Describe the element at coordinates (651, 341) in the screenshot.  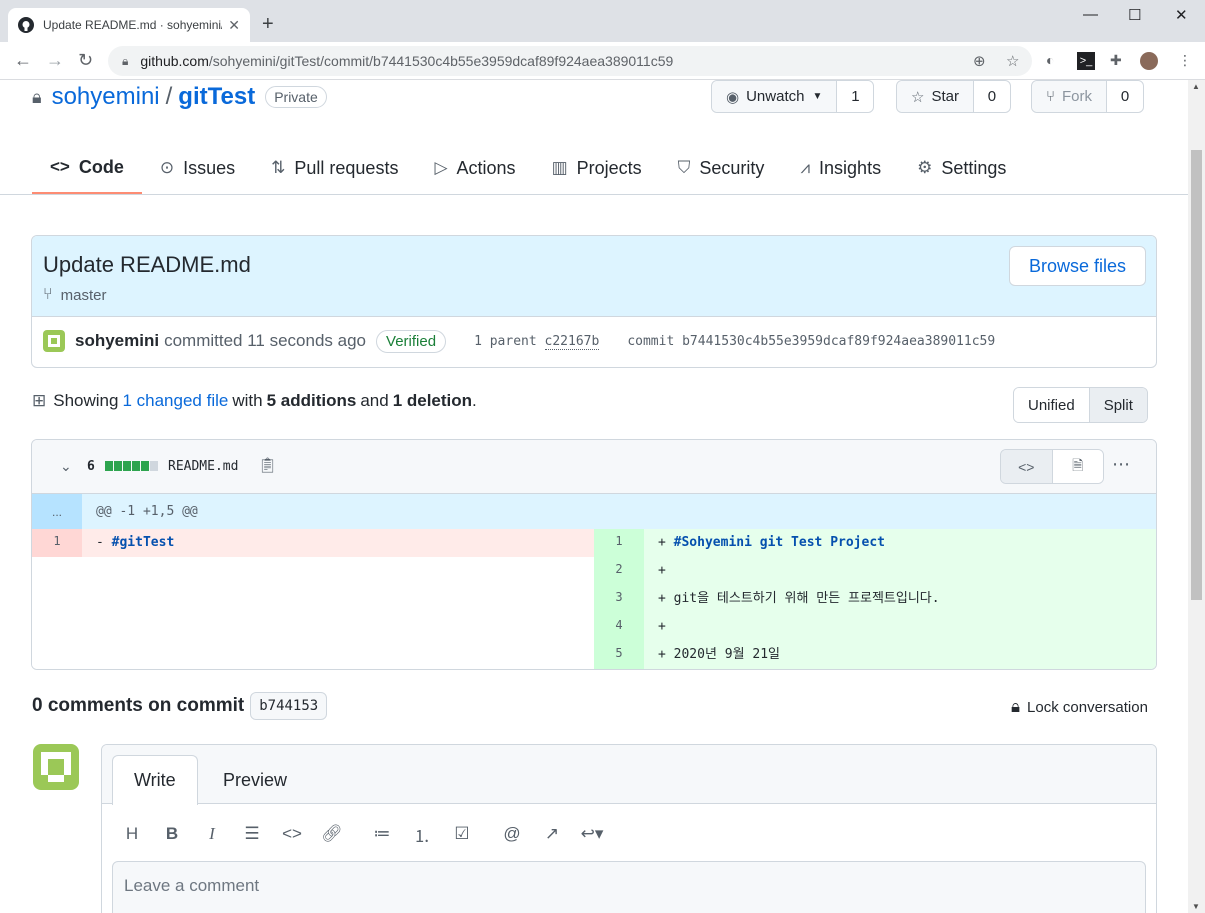
I see `commit-label: commit` at that location.